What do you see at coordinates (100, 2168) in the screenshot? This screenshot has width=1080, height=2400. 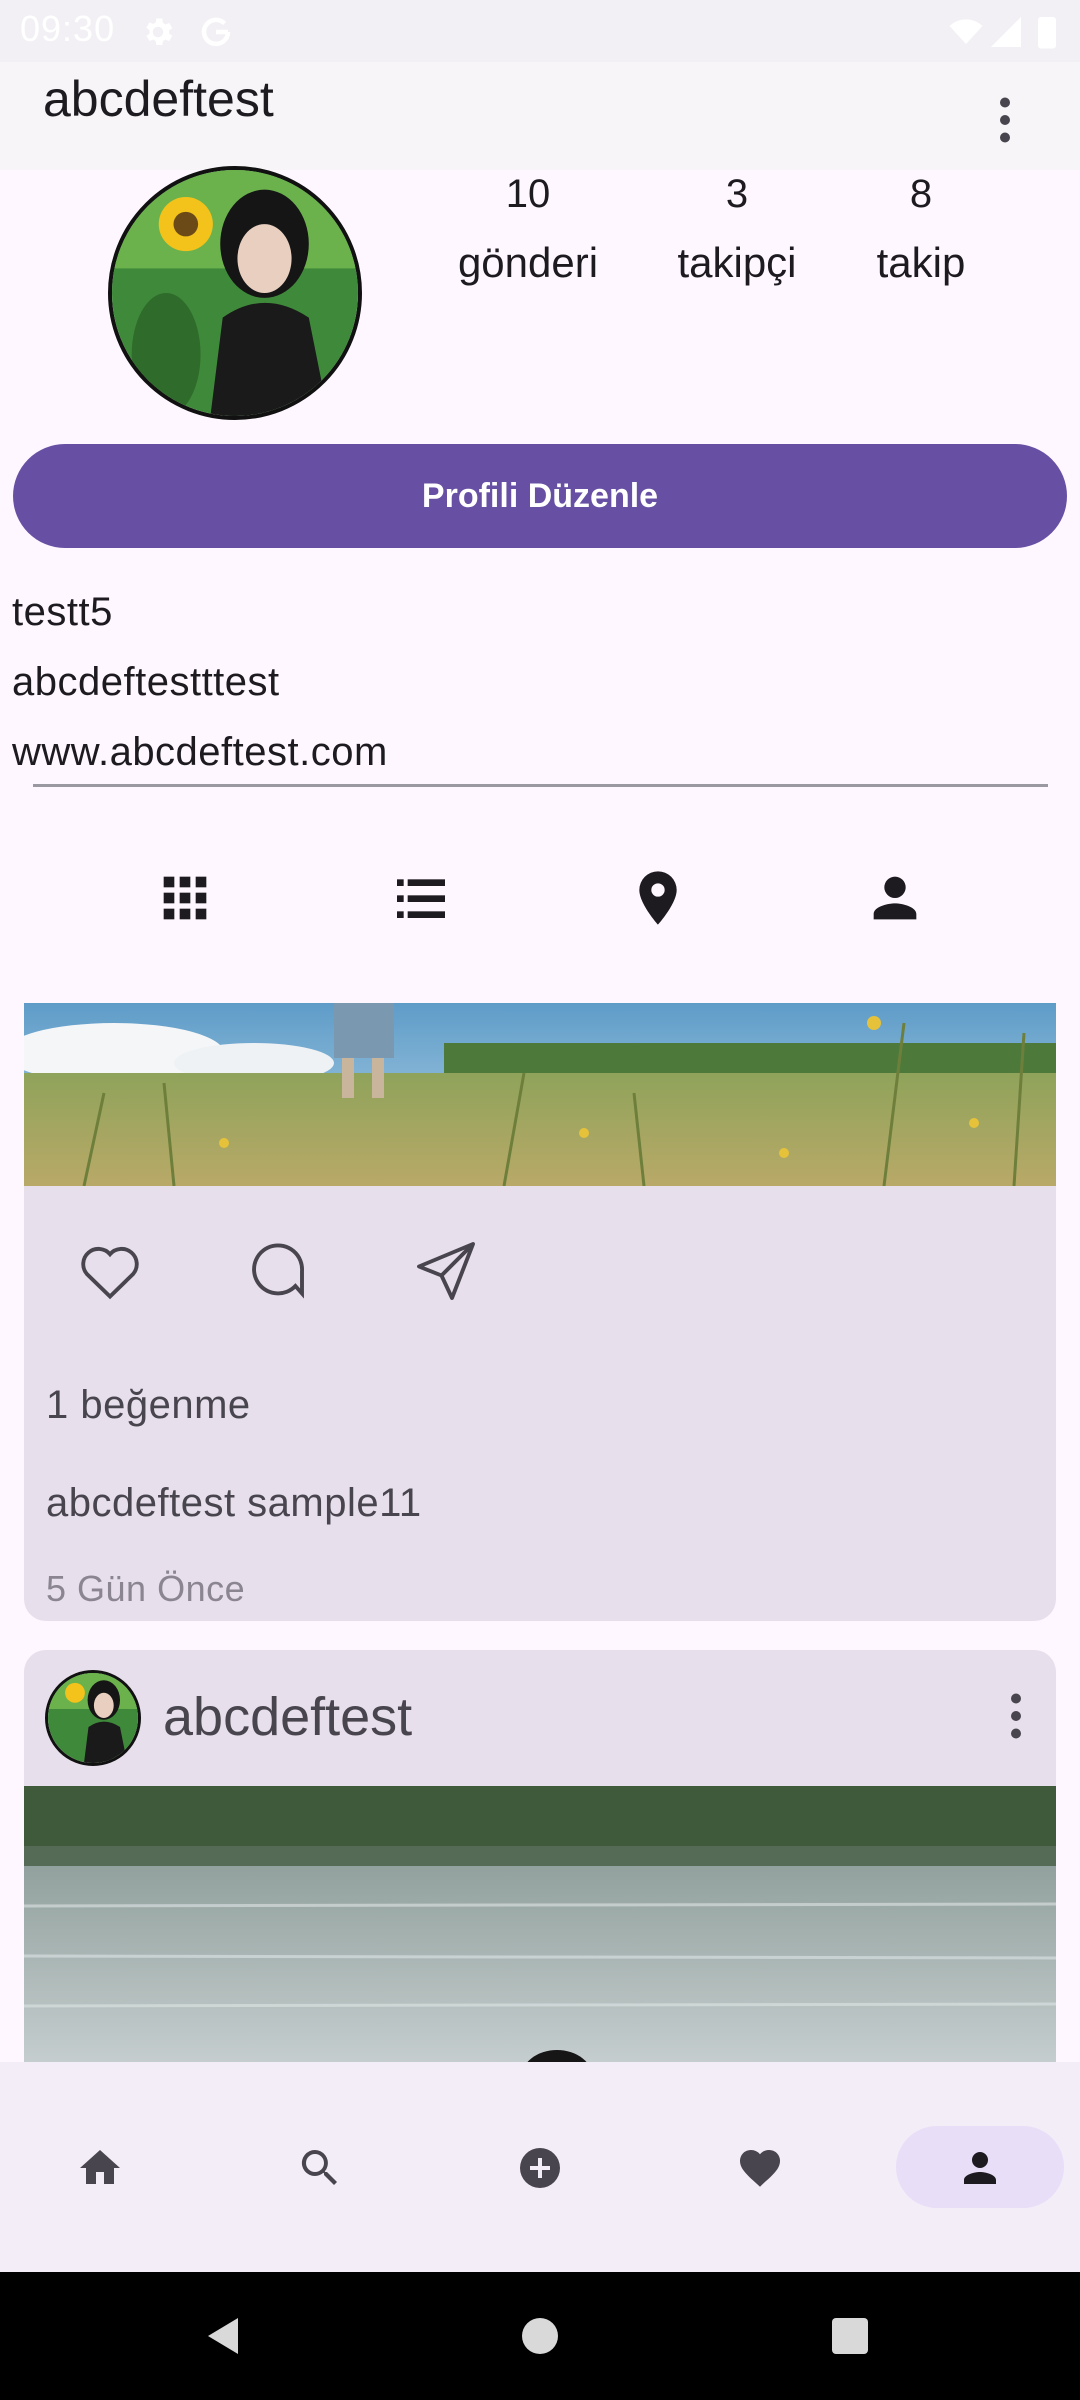 I see `home-icon` at bounding box center [100, 2168].